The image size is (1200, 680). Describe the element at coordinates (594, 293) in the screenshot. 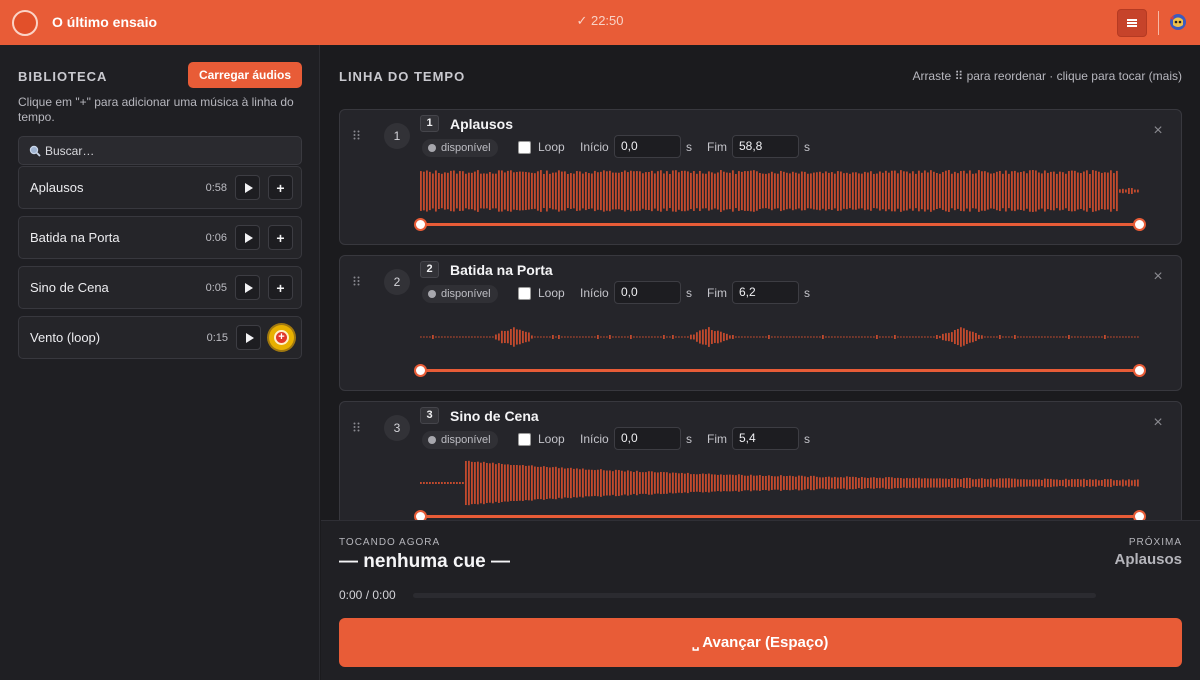

I see `start-label: Início` at that location.